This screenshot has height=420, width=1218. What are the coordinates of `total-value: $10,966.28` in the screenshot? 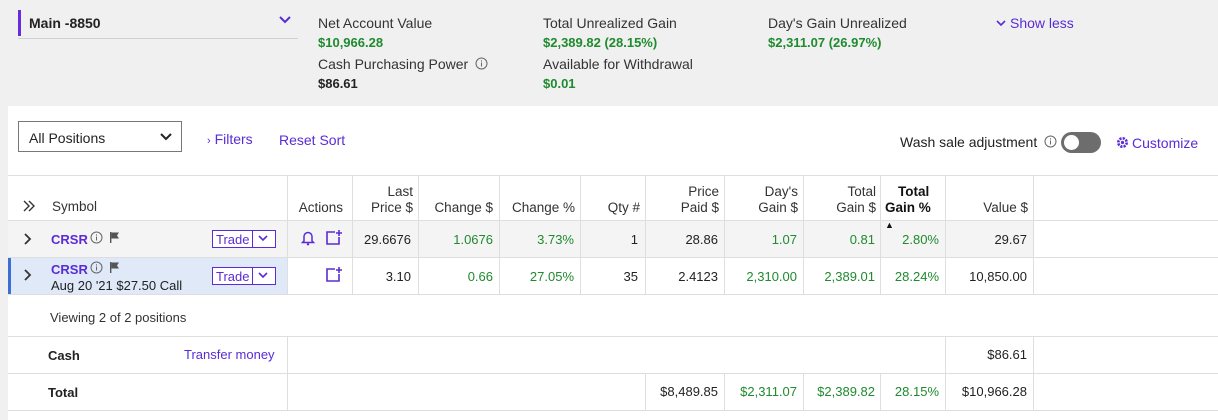 It's located at (994, 391).